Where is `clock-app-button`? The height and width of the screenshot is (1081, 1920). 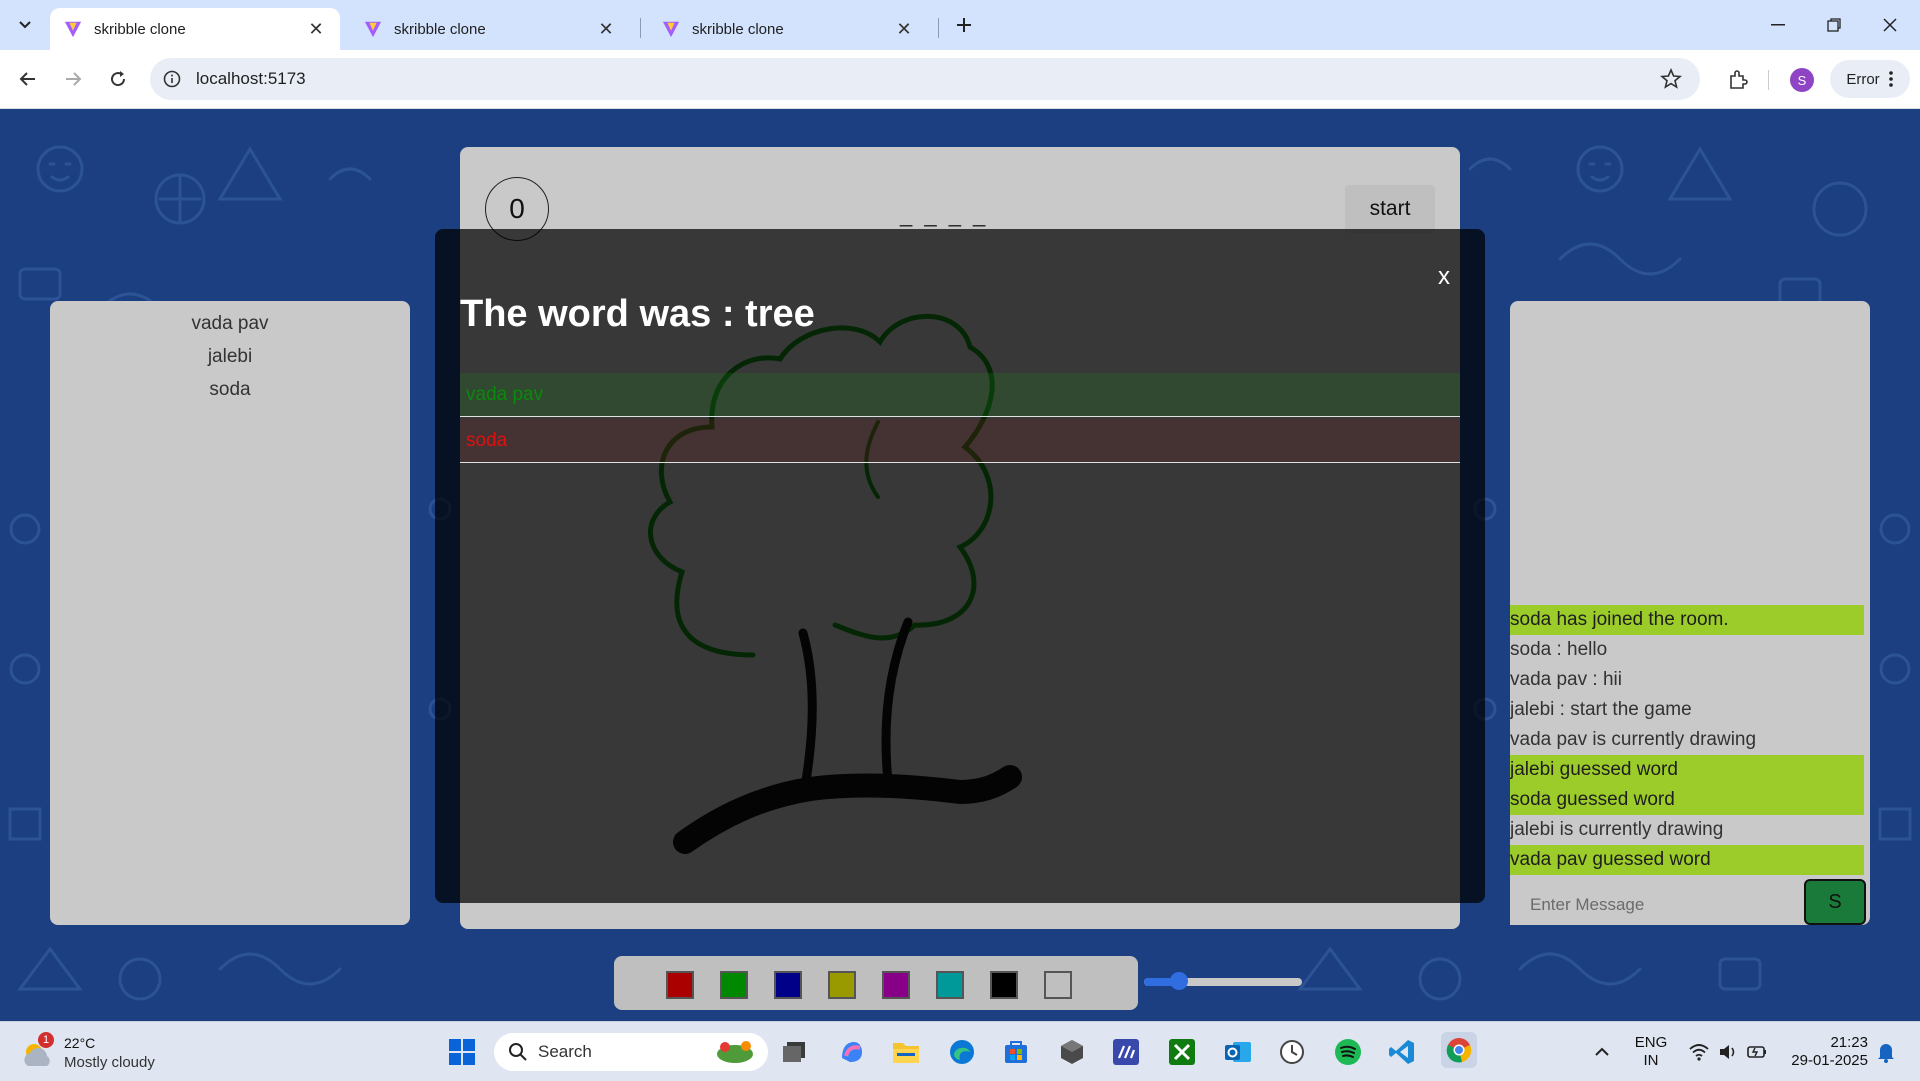 clock-app-button is located at coordinates (1292, 1052).